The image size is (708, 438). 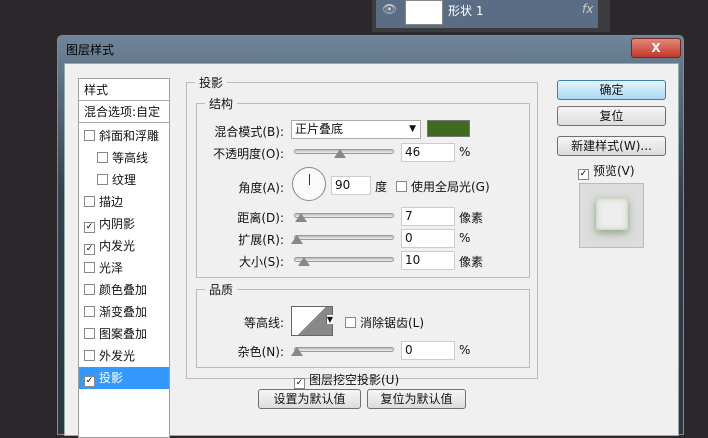 What do you see at coordinates (428, 350) in the screenshot?
I see `noise-input: 0` at bounding box center [428, 350].